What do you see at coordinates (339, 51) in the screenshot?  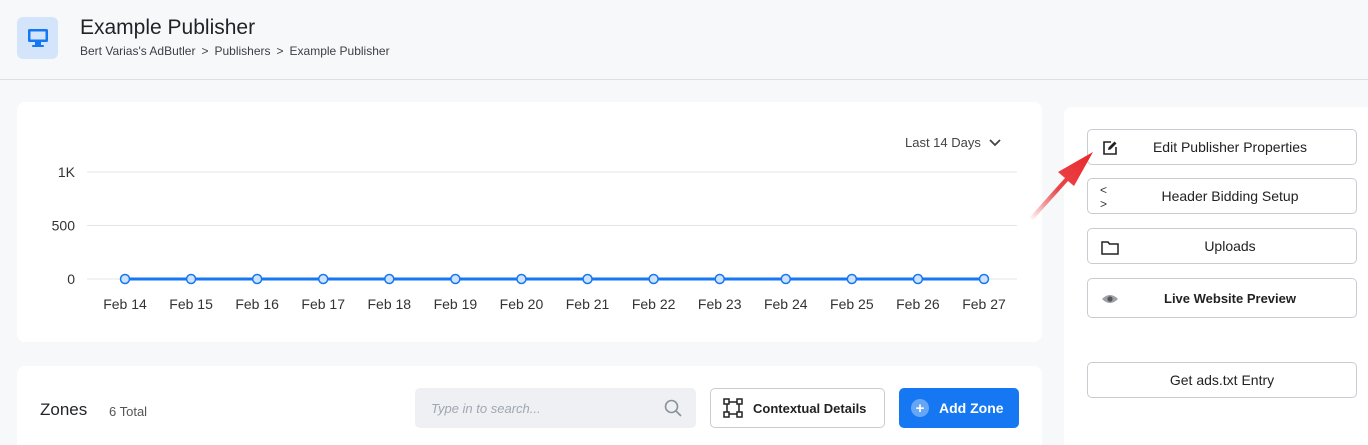 I see `breadcrumb-current: Example Publisher` at bounding box center [339, 51].